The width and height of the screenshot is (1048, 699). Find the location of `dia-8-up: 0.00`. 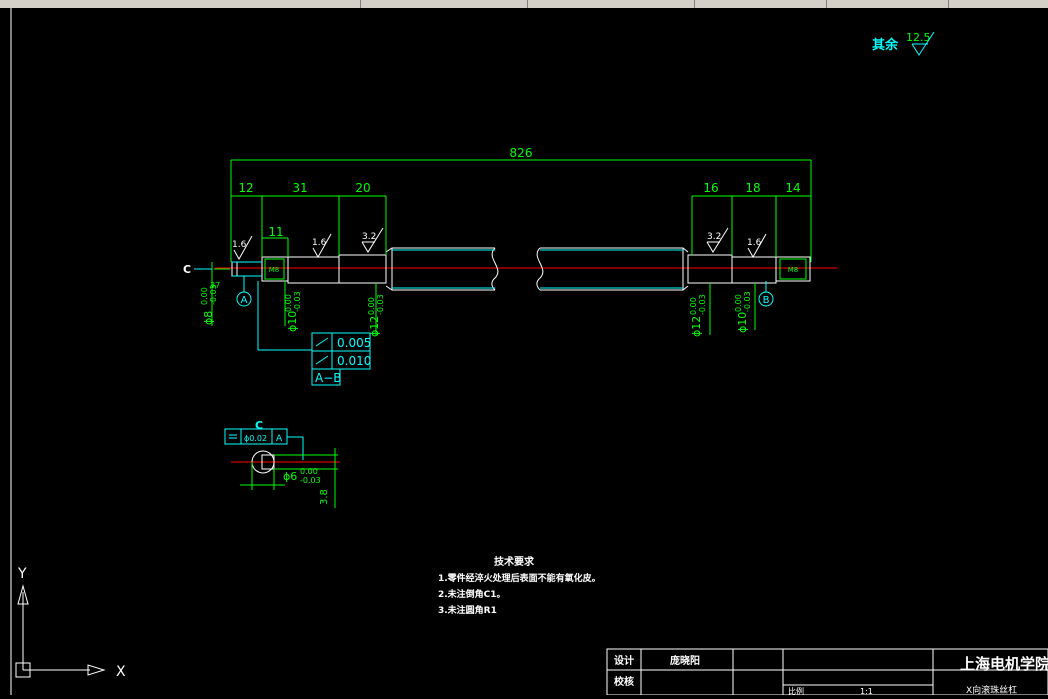

dia-8-up: 0.00 is located at coordinates (204, 296).